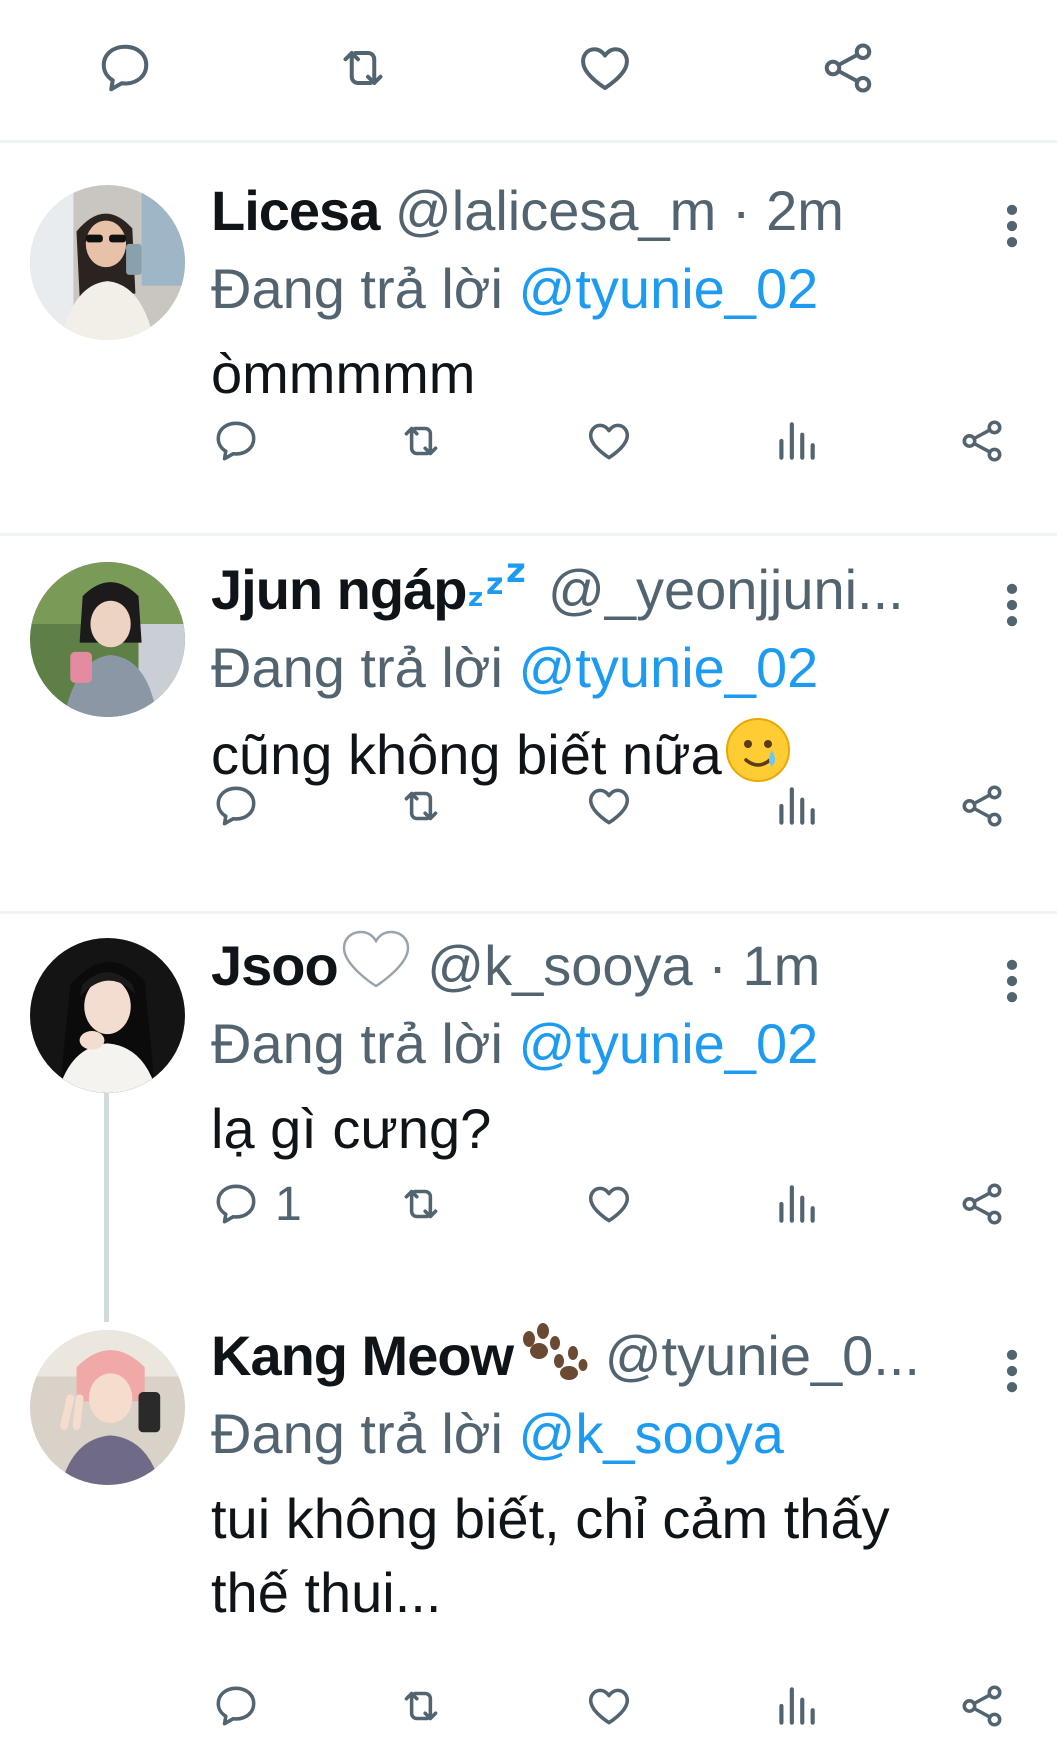  Describe the element at coordinates (550, 1518) in the screenshot. I see `tweet-text-line: tui không biết, chỉ cảm thấy` at that location.